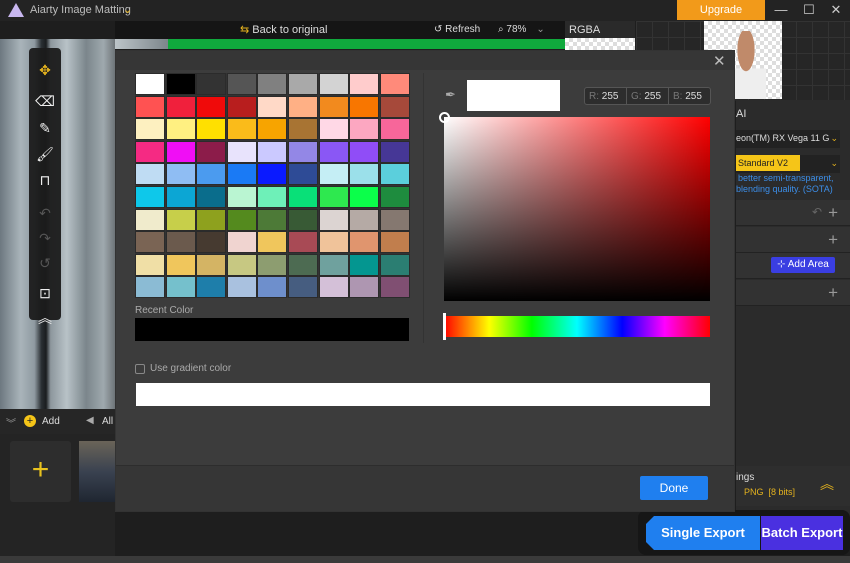 This screenshot has width=850, height=563. I want to click on hue-slider-handle, so click(444, 326).